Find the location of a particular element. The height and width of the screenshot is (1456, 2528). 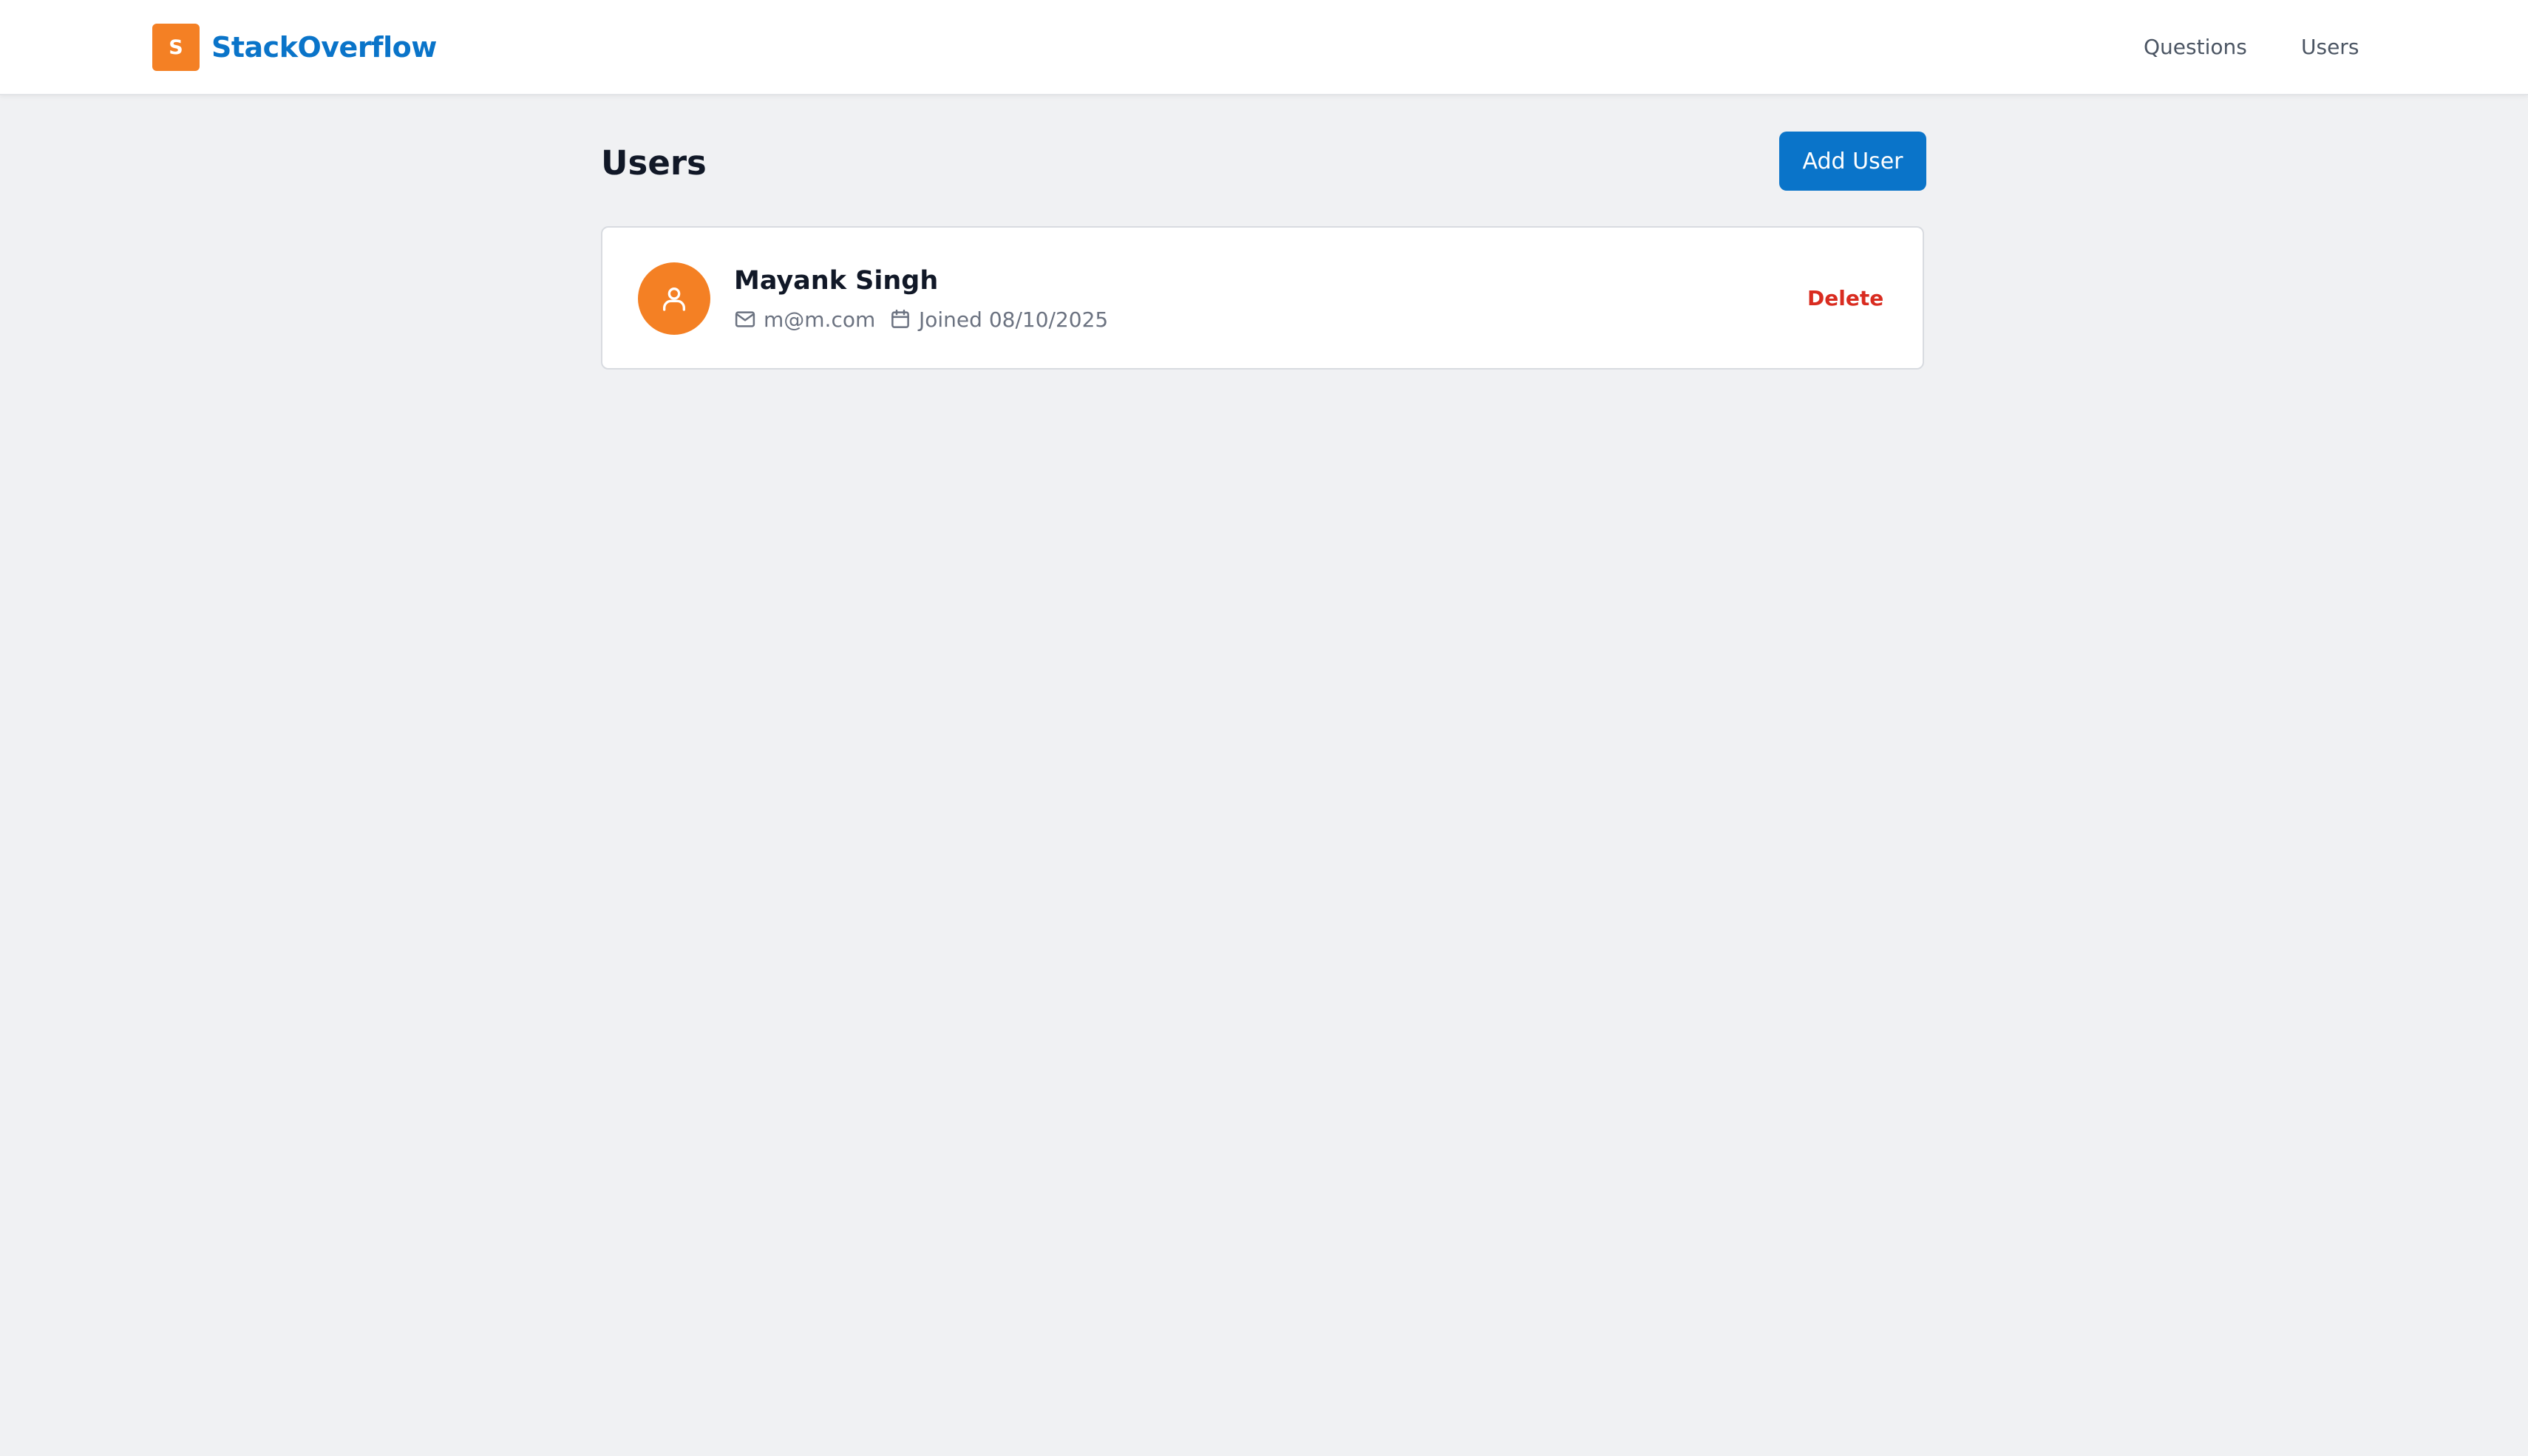

user-joined-date: Joined 08/10/2025 is located at coordinates (999, 319).